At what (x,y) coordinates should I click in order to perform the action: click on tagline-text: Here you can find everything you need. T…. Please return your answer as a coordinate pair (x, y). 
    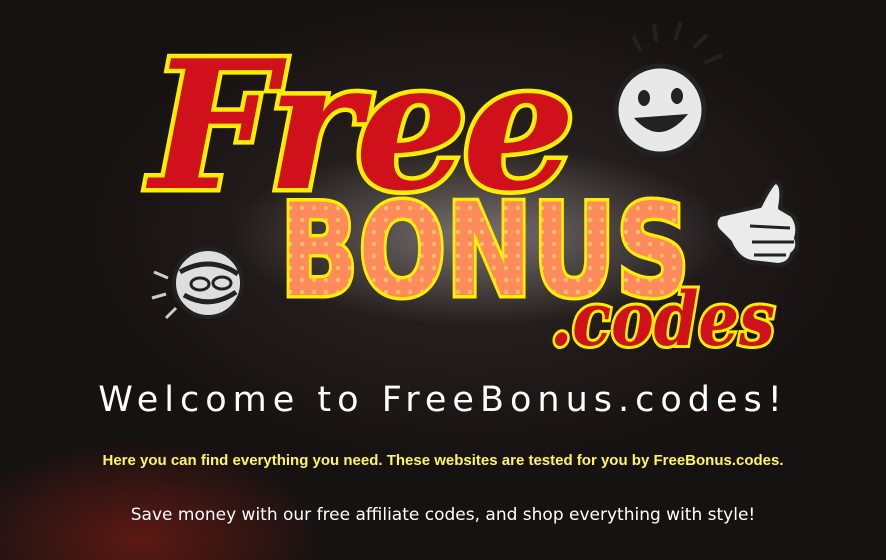
    Looking at the image, I should click on (443, 460).